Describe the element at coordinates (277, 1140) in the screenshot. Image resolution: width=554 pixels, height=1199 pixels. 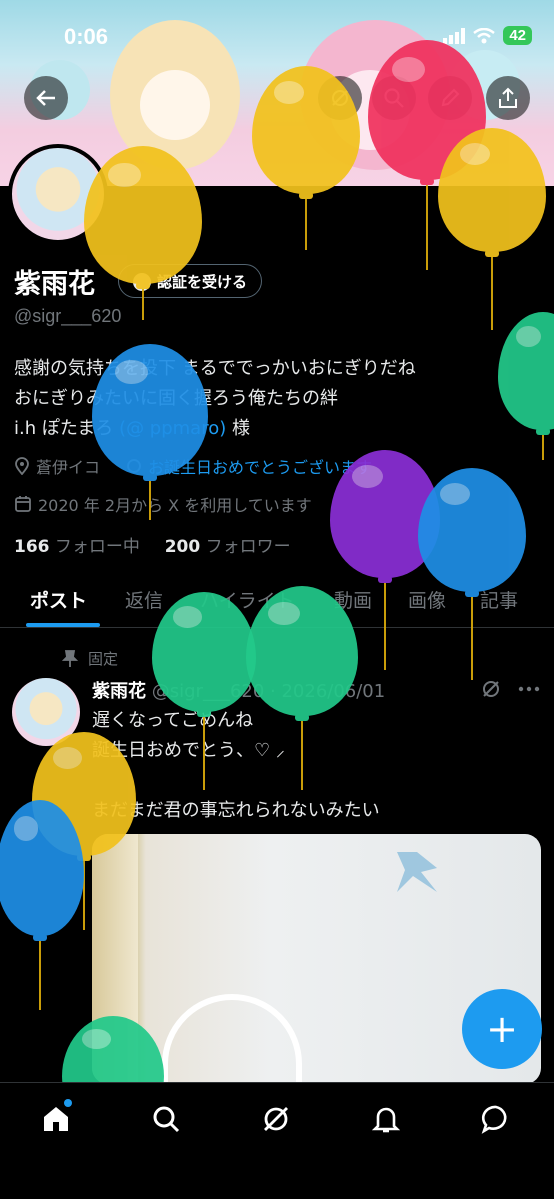
I see `bottom-navigation` at that location.